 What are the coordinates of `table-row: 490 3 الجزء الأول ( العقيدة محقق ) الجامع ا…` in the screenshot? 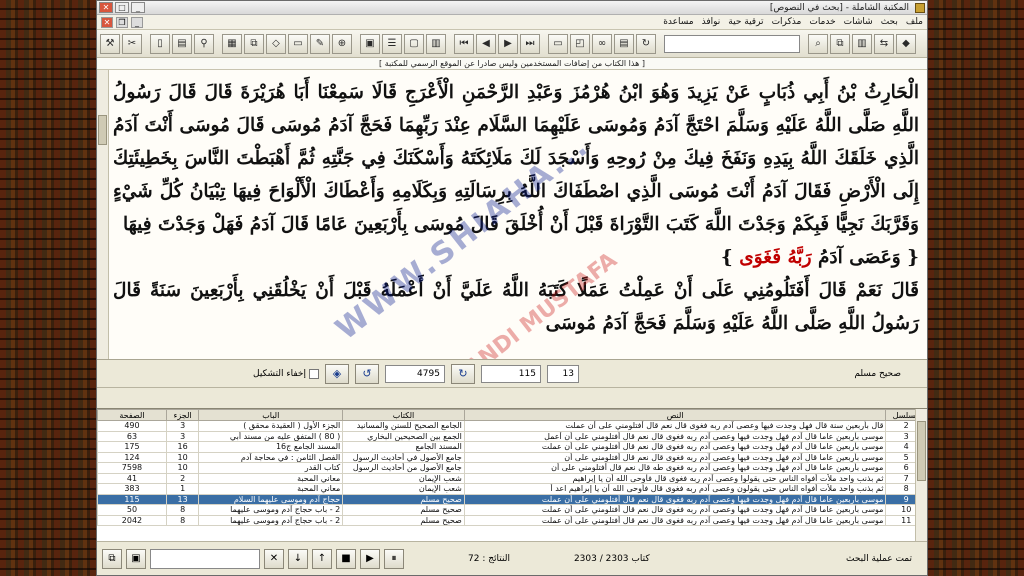 It's located at (512, 426).